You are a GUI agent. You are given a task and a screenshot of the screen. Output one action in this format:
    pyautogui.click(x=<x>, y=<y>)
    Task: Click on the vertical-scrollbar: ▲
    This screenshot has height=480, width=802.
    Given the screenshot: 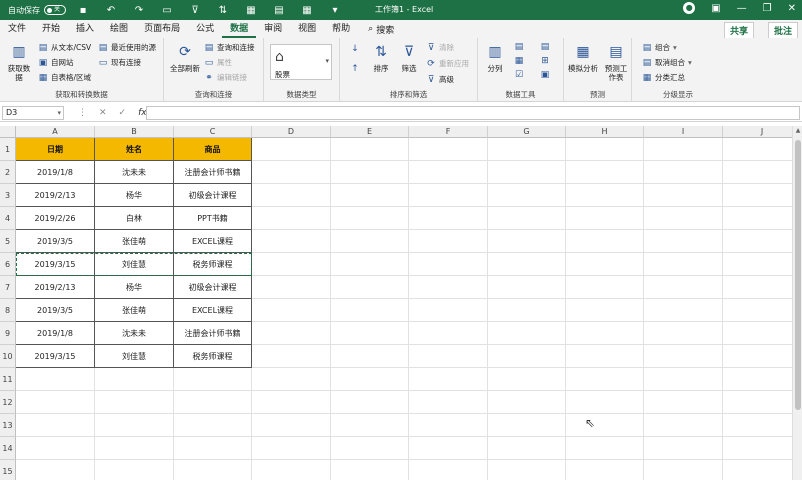 What is the action you would take?
    pyautogui.click(x=797, y=303)
    